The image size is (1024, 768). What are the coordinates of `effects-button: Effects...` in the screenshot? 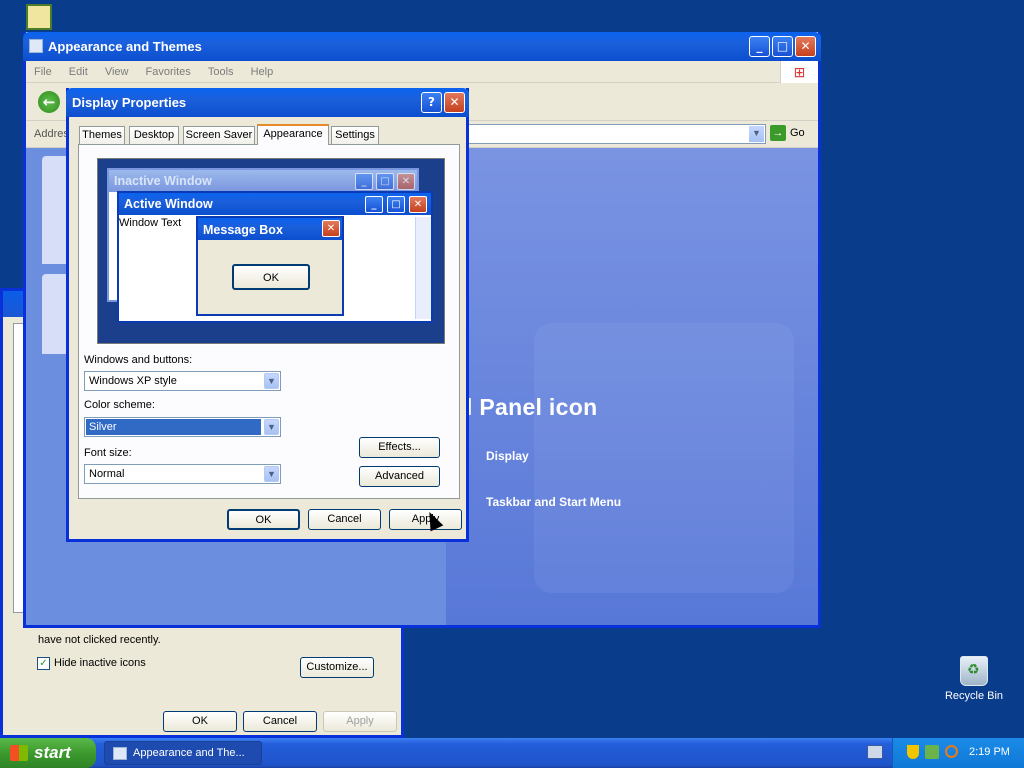 It's located at (399, 447).